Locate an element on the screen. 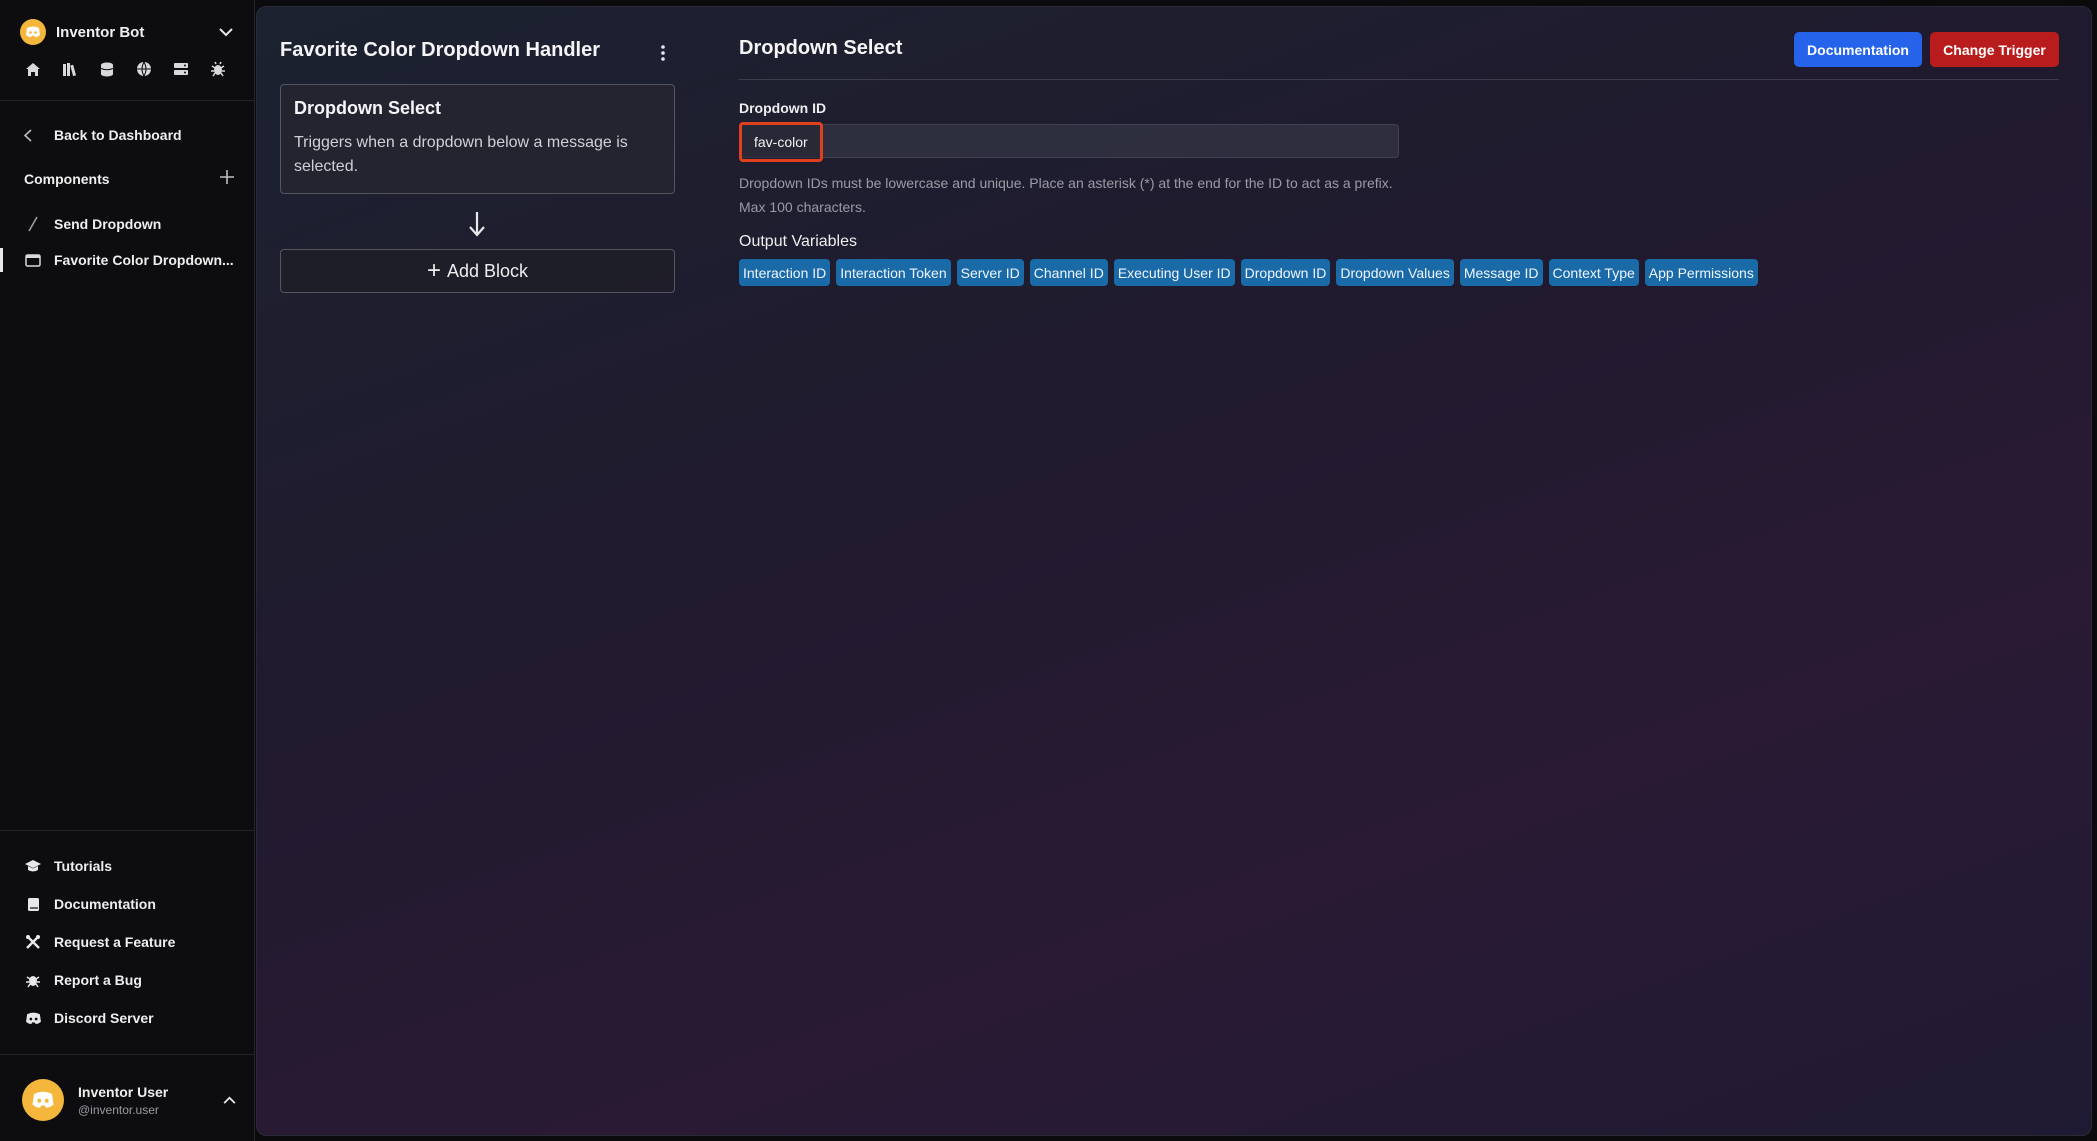  bot-name: Inventor Bot is located at coordinates (100, 32).